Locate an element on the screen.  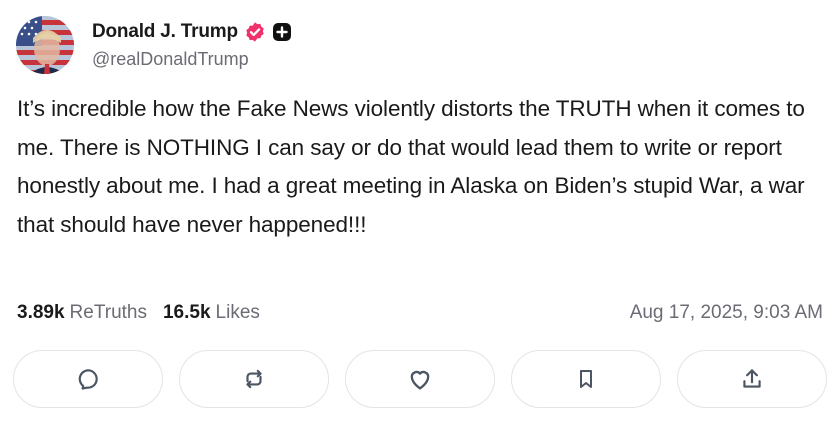
comment-icon is located at coordinates (88, 379).